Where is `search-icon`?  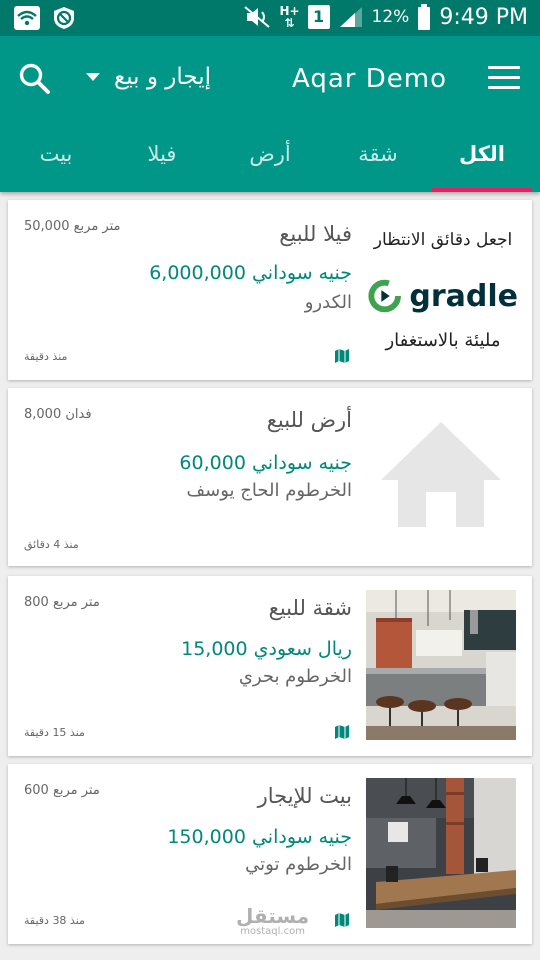
search-icon is located at coordinates (34, 78).